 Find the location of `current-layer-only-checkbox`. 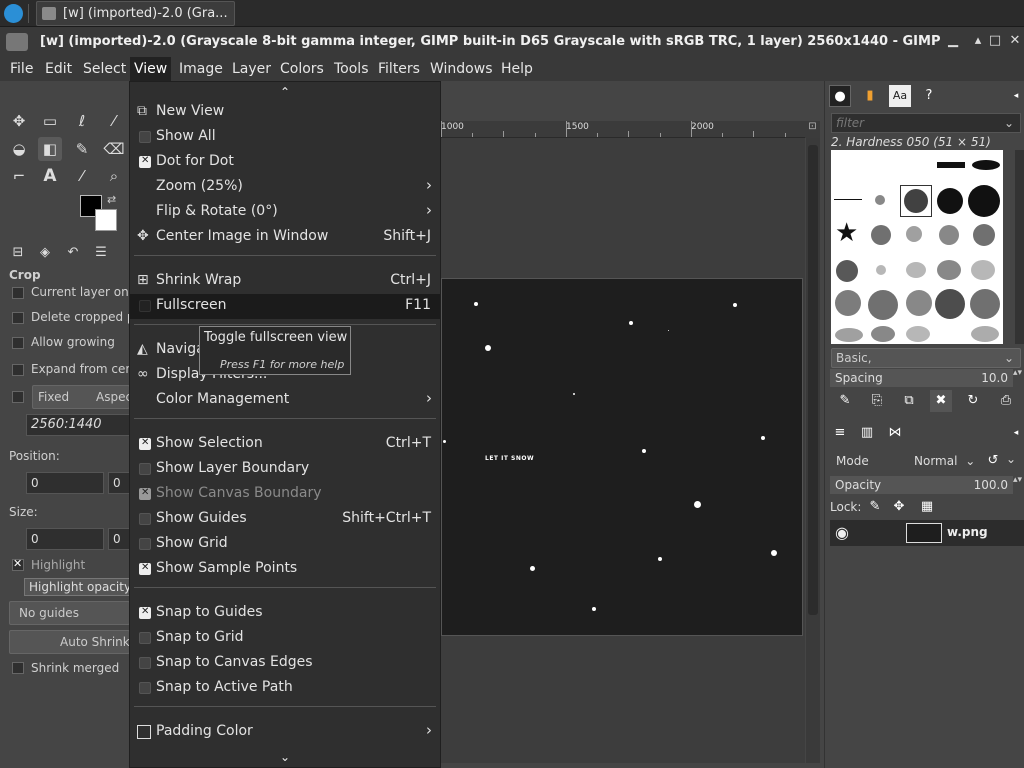

current-layer-only-checkbox is located at coordinates (18, 293).